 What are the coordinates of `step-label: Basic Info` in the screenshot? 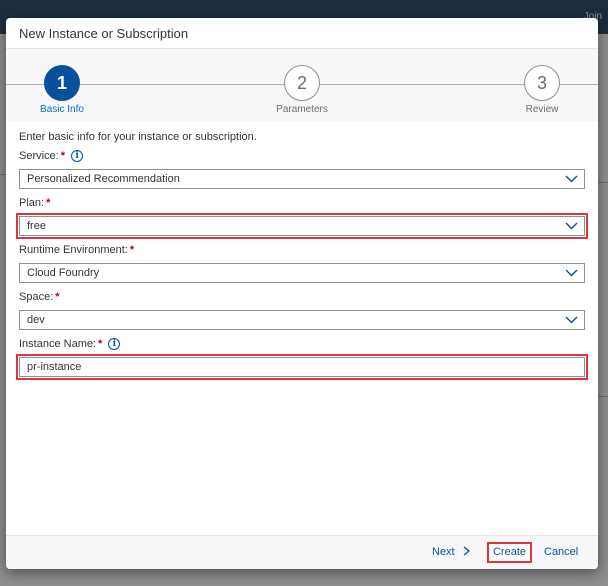 It's located at (62, 109).